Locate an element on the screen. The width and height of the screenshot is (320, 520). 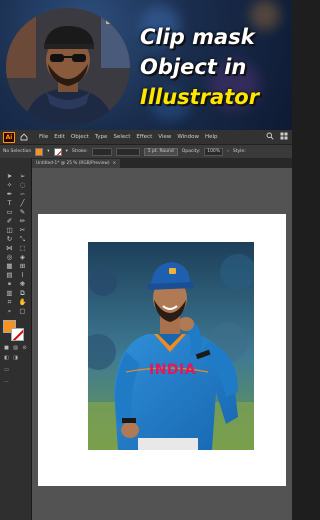
chevron-right-icon: › is located at coordinates (228, 151).